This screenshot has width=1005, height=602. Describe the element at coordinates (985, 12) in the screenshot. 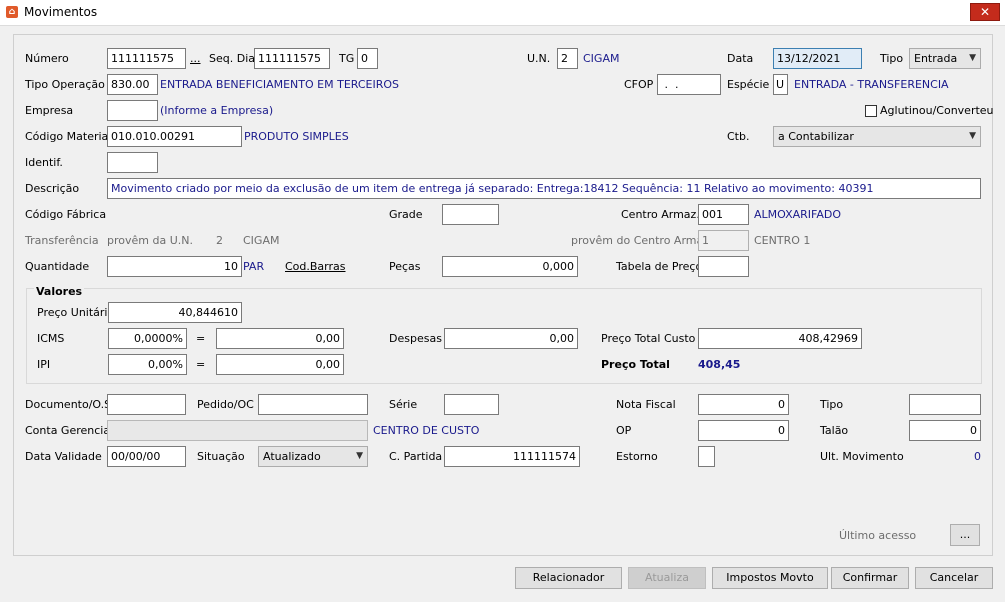

I see `close-button: ✕` at that location.